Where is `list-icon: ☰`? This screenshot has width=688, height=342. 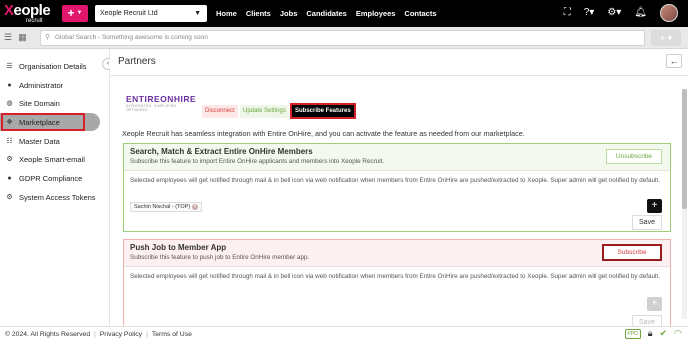
list-icon: ☰ is located at coordinates (9, 66).